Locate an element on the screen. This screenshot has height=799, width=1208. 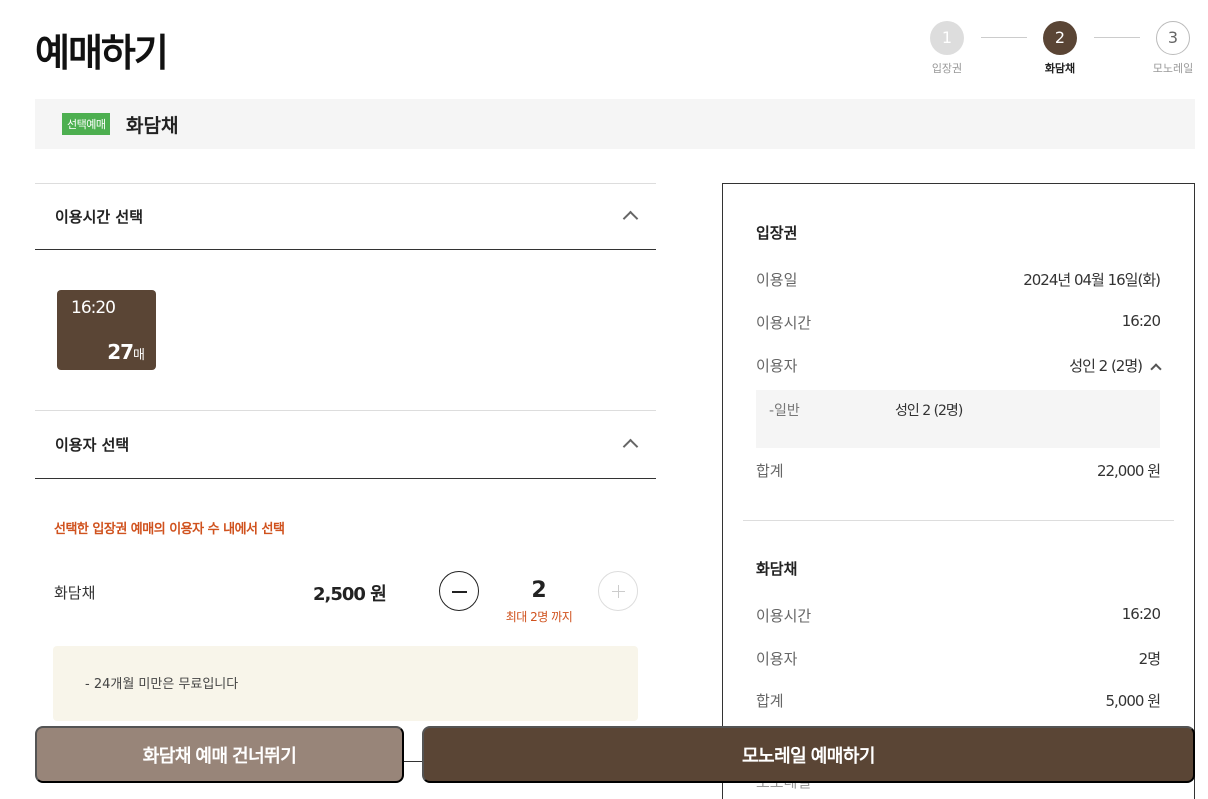
step-3: 3 모노레일 is located at coordinates (1173, 48).